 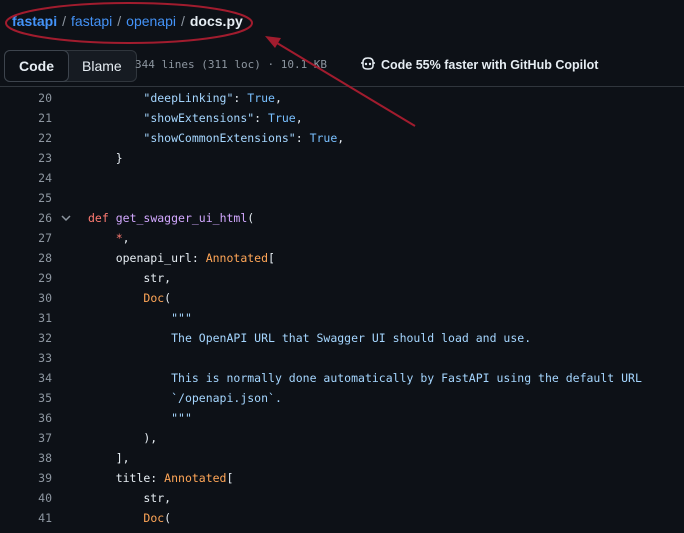 What do you see at coordinates (26, 198) in the screenshot?
I see `line-number: 25` at bounding box center [26, 198].